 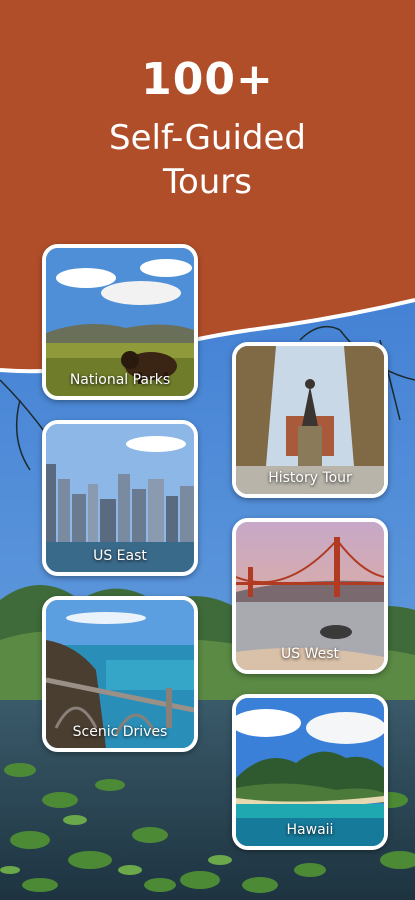 I want to click on tour-label-history-tour: History Tour, so click(x=310, y=478).